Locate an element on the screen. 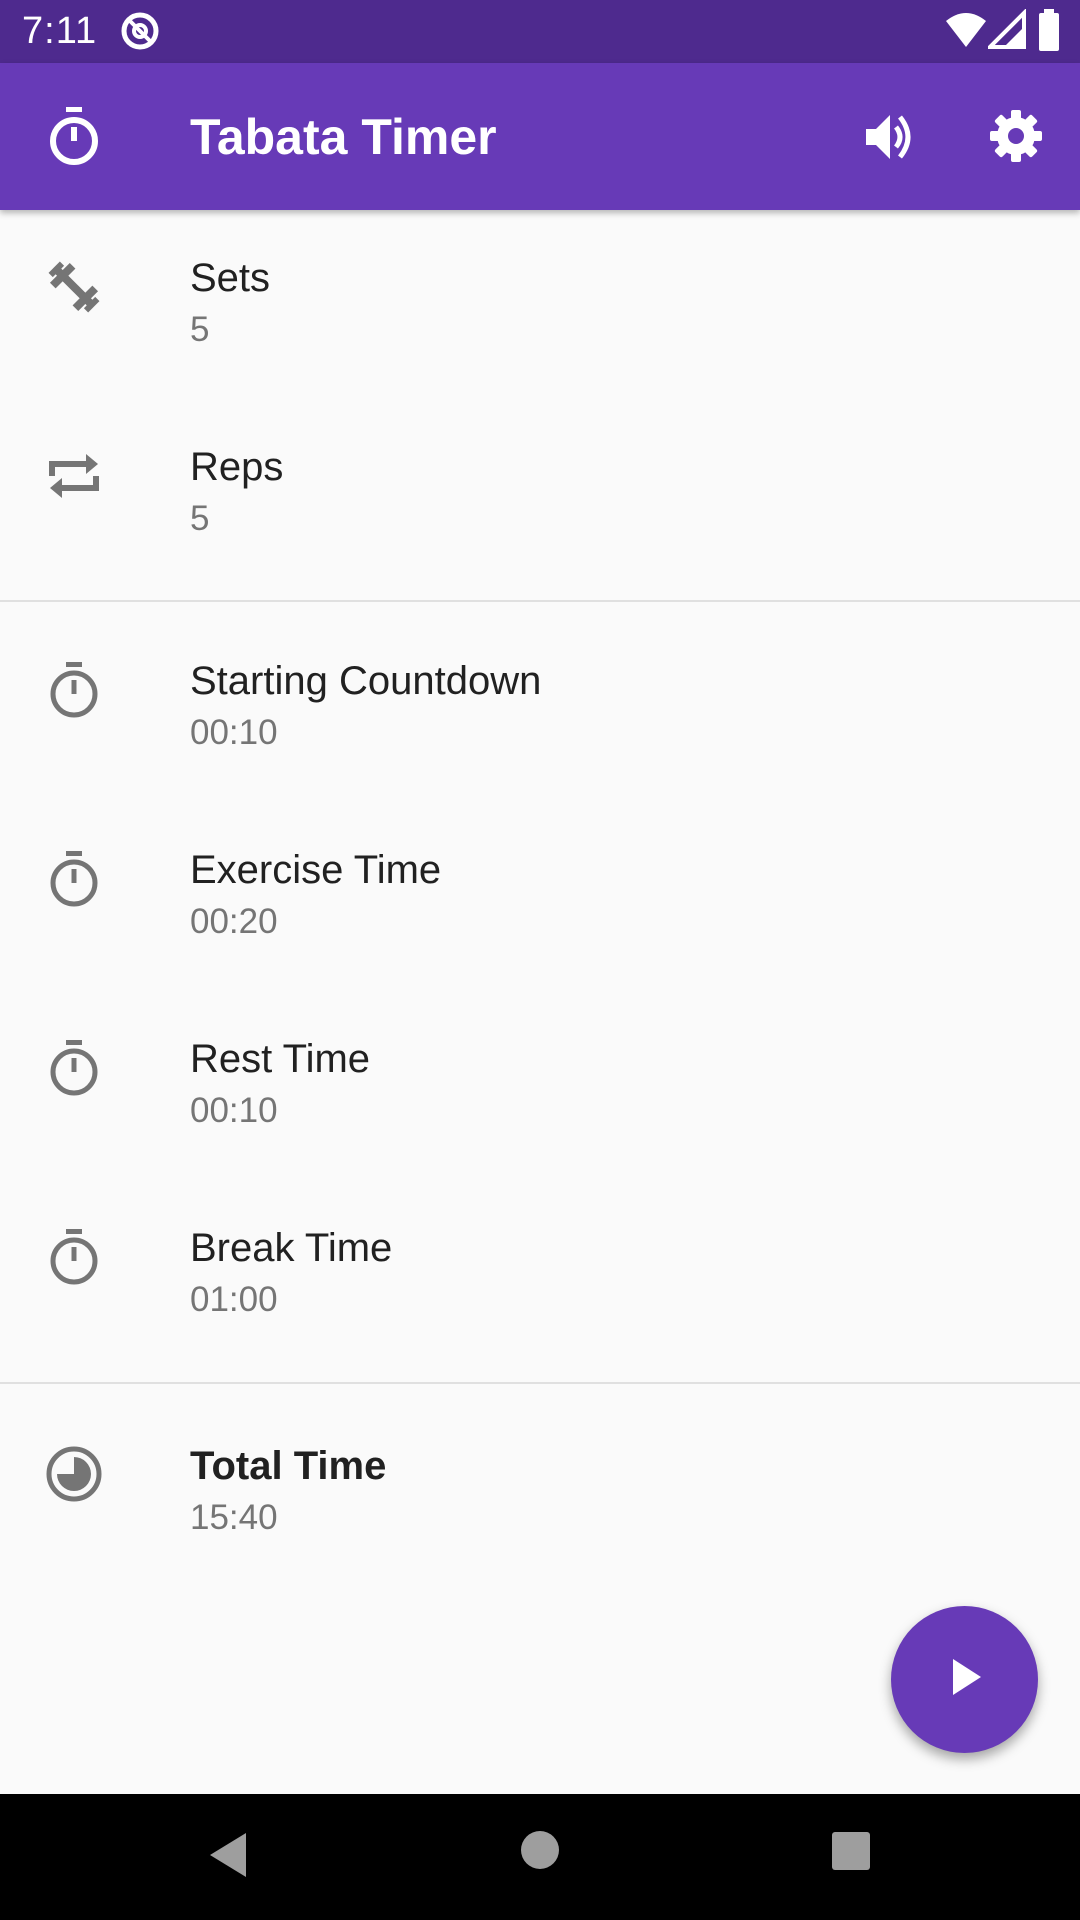 The image size is (1080, 1920). total-time: Total Time 15:40 is located at coordinates (540, 1481).